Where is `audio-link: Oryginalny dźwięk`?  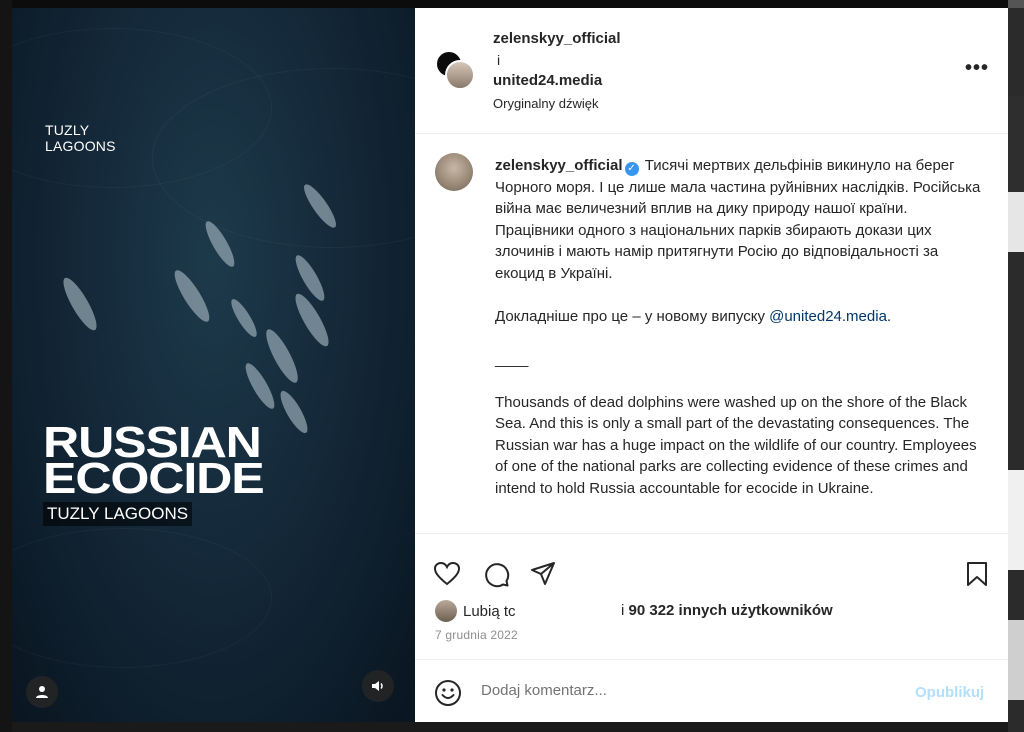
audio-link: Oryginalny dźwięk is located at coordinates (546, 103).